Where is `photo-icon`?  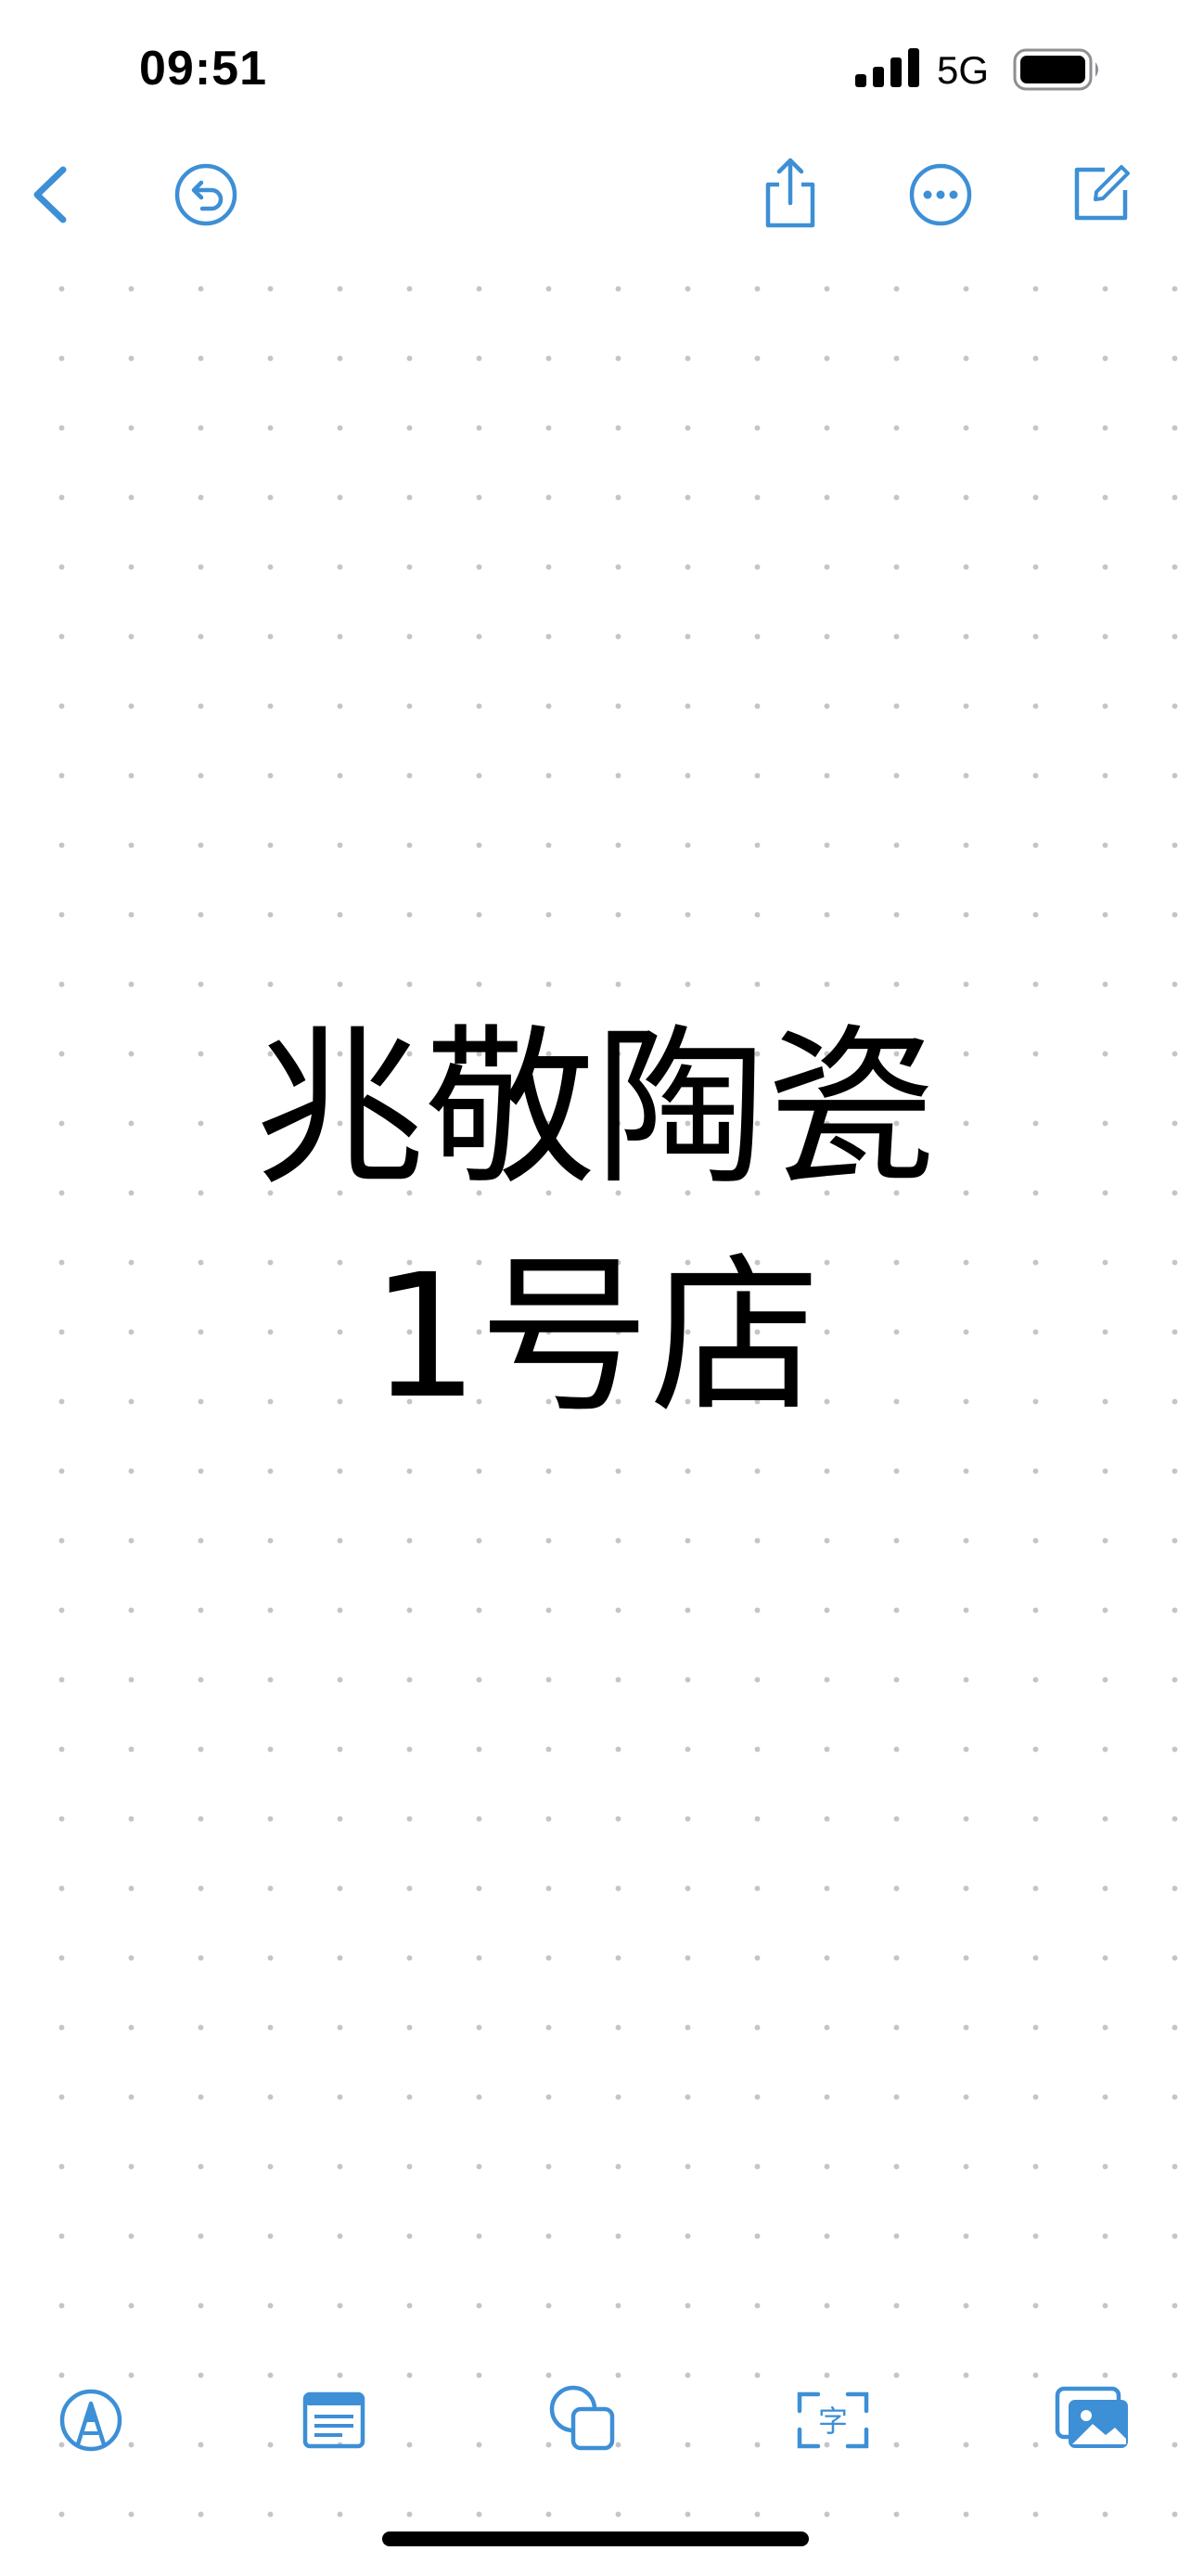 photo-icon is located at coordinates (1091, 2417).